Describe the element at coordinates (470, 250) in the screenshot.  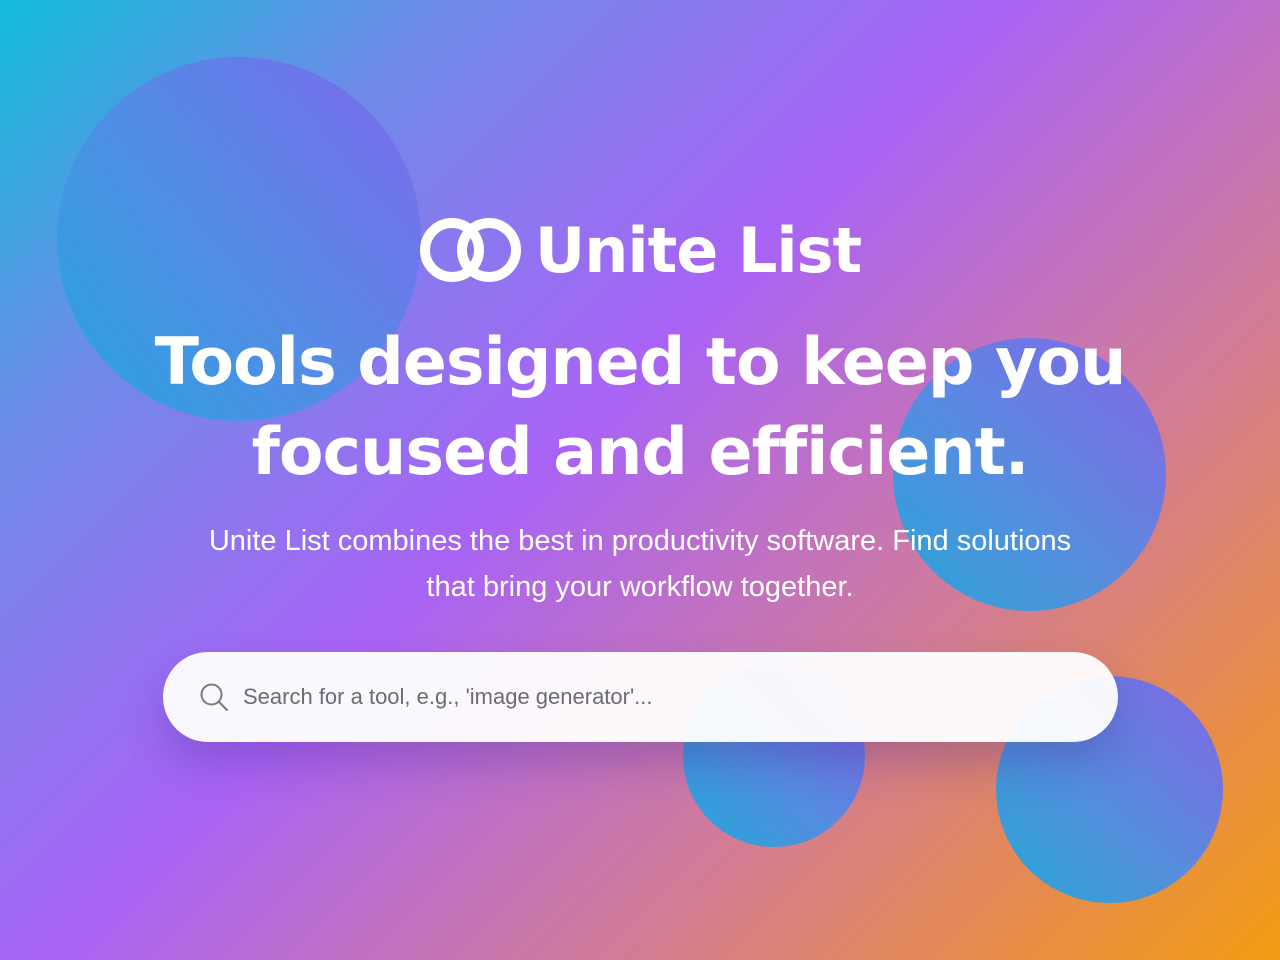
I see `interlocking-rings-icon` at that location.